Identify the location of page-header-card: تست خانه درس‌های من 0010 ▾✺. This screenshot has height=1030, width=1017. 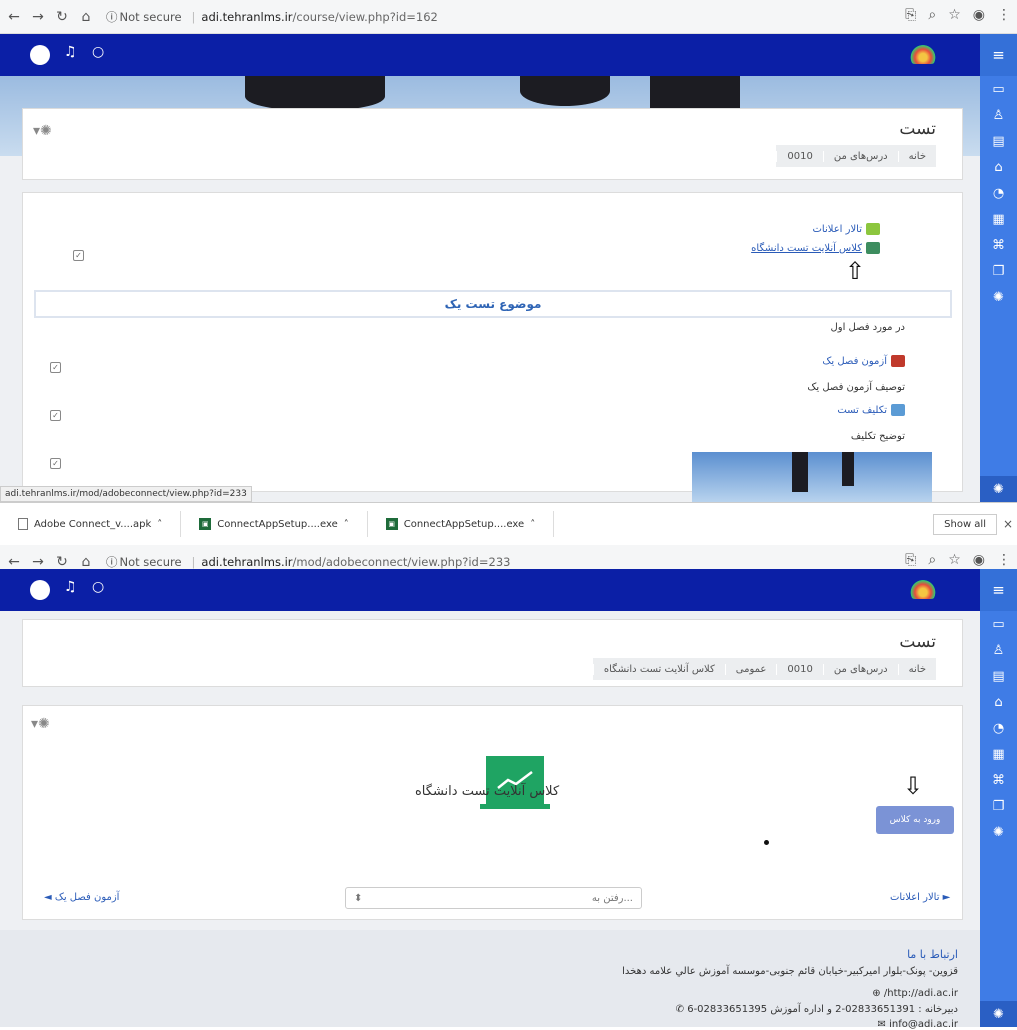
(492, 144).